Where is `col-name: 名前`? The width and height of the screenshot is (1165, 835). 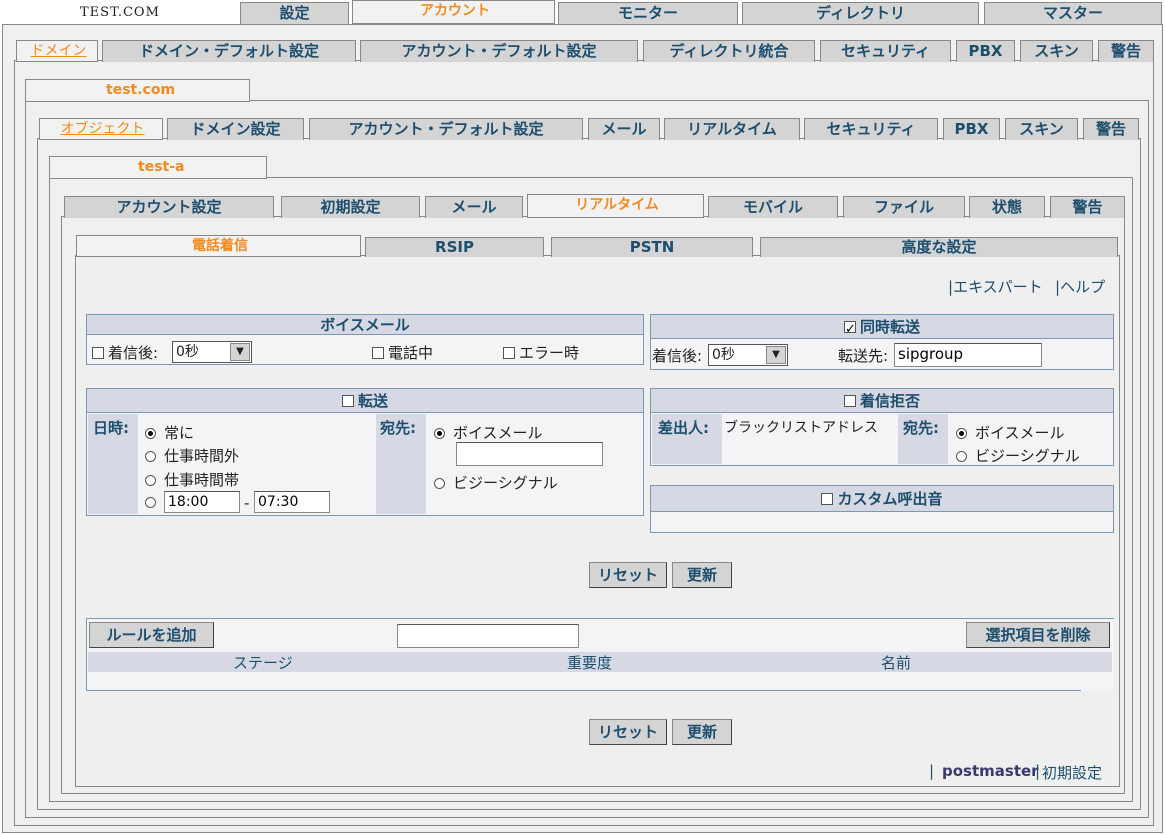
col-name: 名前 is located at coordinates (896, 662).